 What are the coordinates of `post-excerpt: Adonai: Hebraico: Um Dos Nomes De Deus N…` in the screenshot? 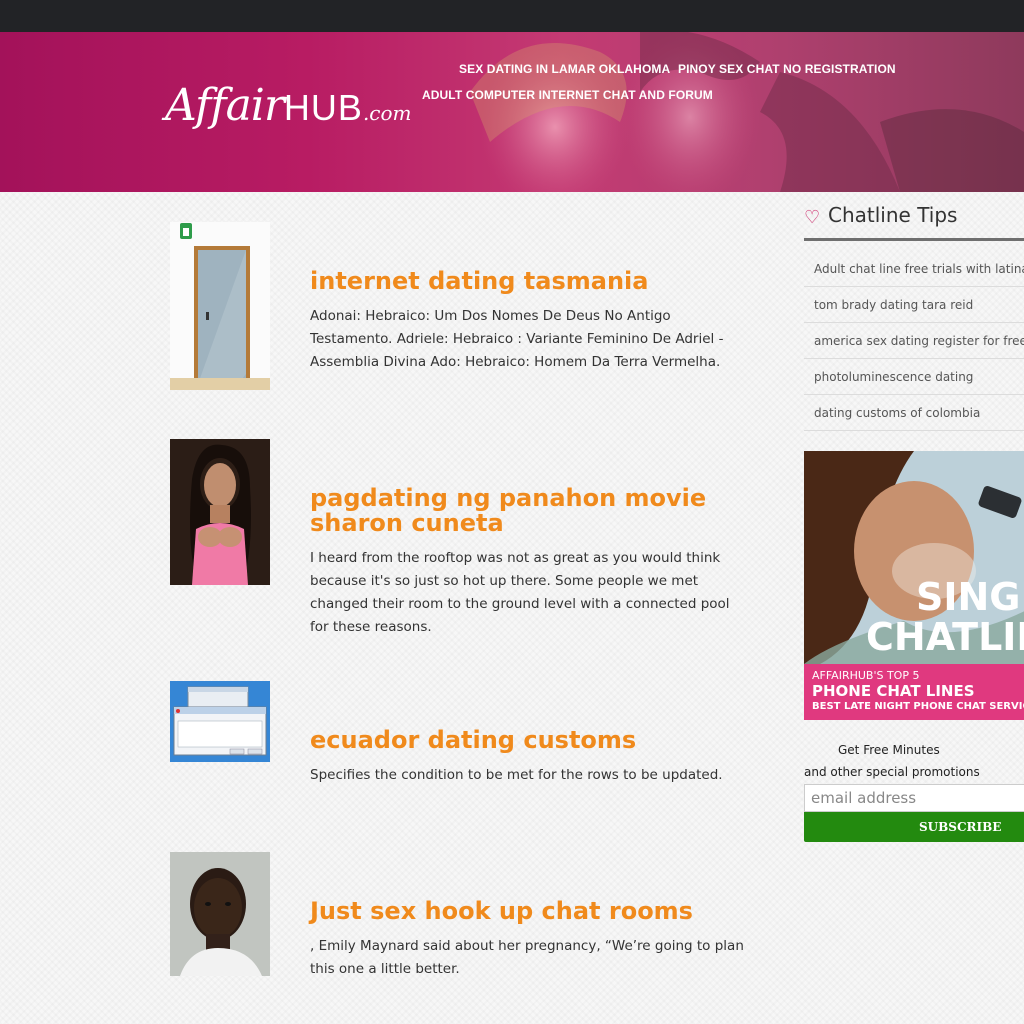 It's located at (517, 339).